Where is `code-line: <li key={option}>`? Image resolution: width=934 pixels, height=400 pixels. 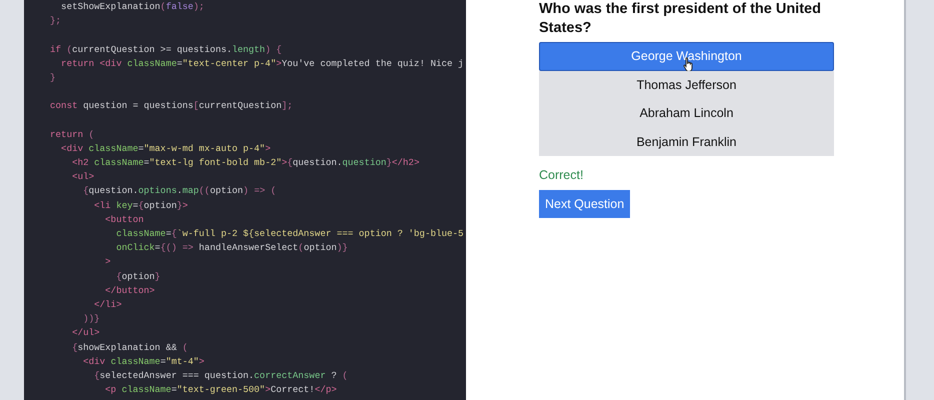
code-line: <li key={option}> is located at coordinates (140, 205).